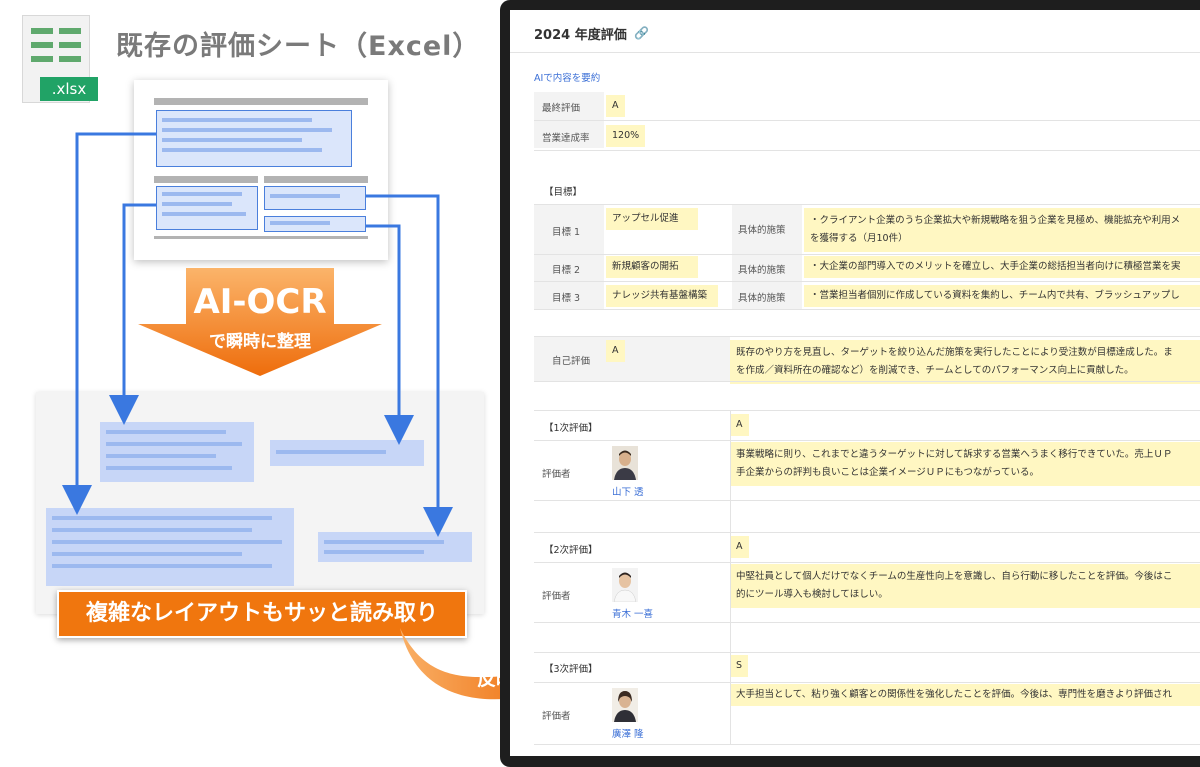 The image size is (1200, 767). What do you see at coordinates (625, 585) in the screenshot?
I see `evaluator-2-avatar` at bounding box center [625, 585].